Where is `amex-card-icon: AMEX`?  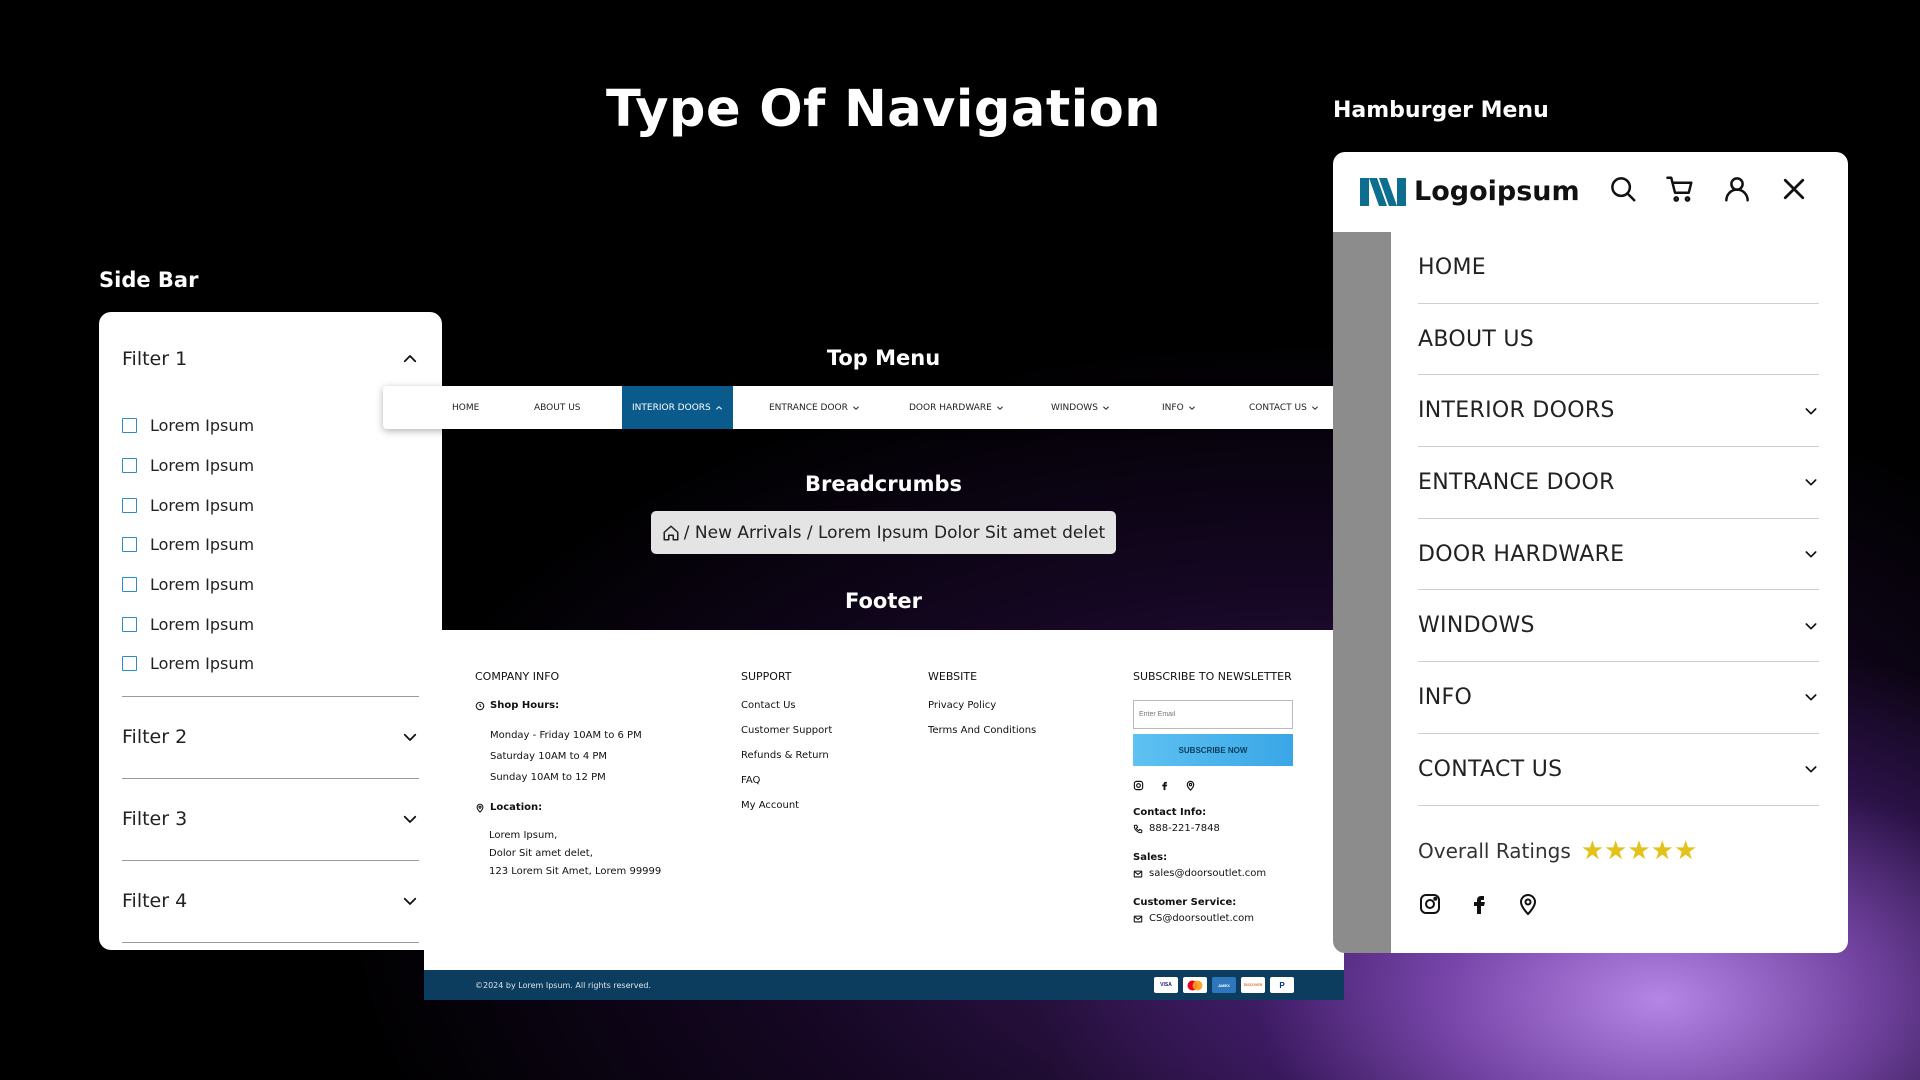 amex-card-icon: AMEX is located at coordinates (1224, 985).